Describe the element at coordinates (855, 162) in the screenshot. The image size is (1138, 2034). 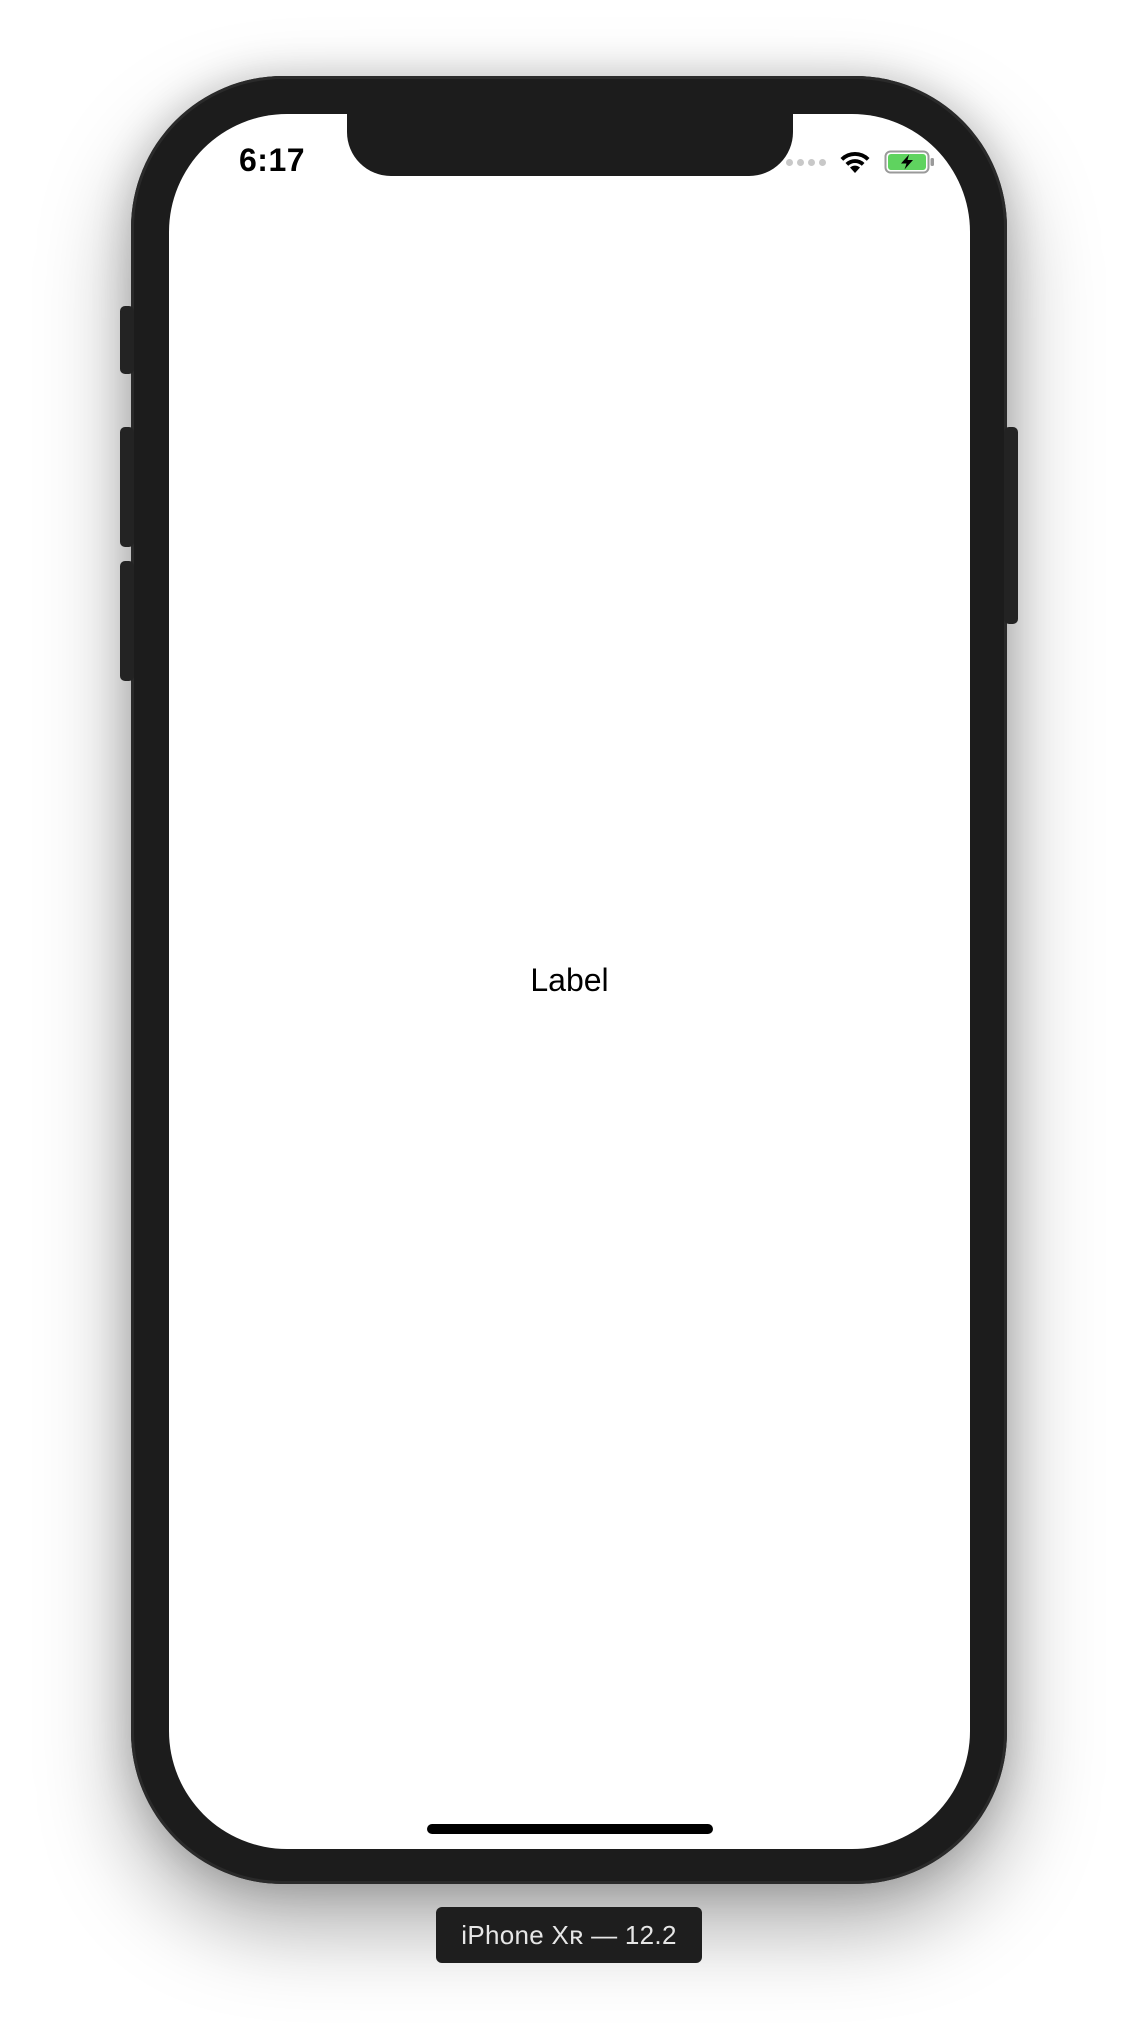
I see `wifi-icon` at that location.